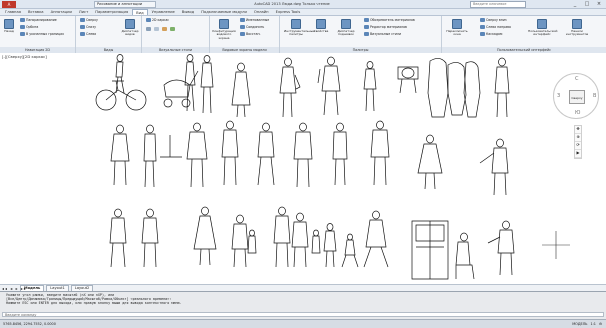 The width and height of the screenshot is (606, 328). I want to click on north-label: С, so click(577, 79).